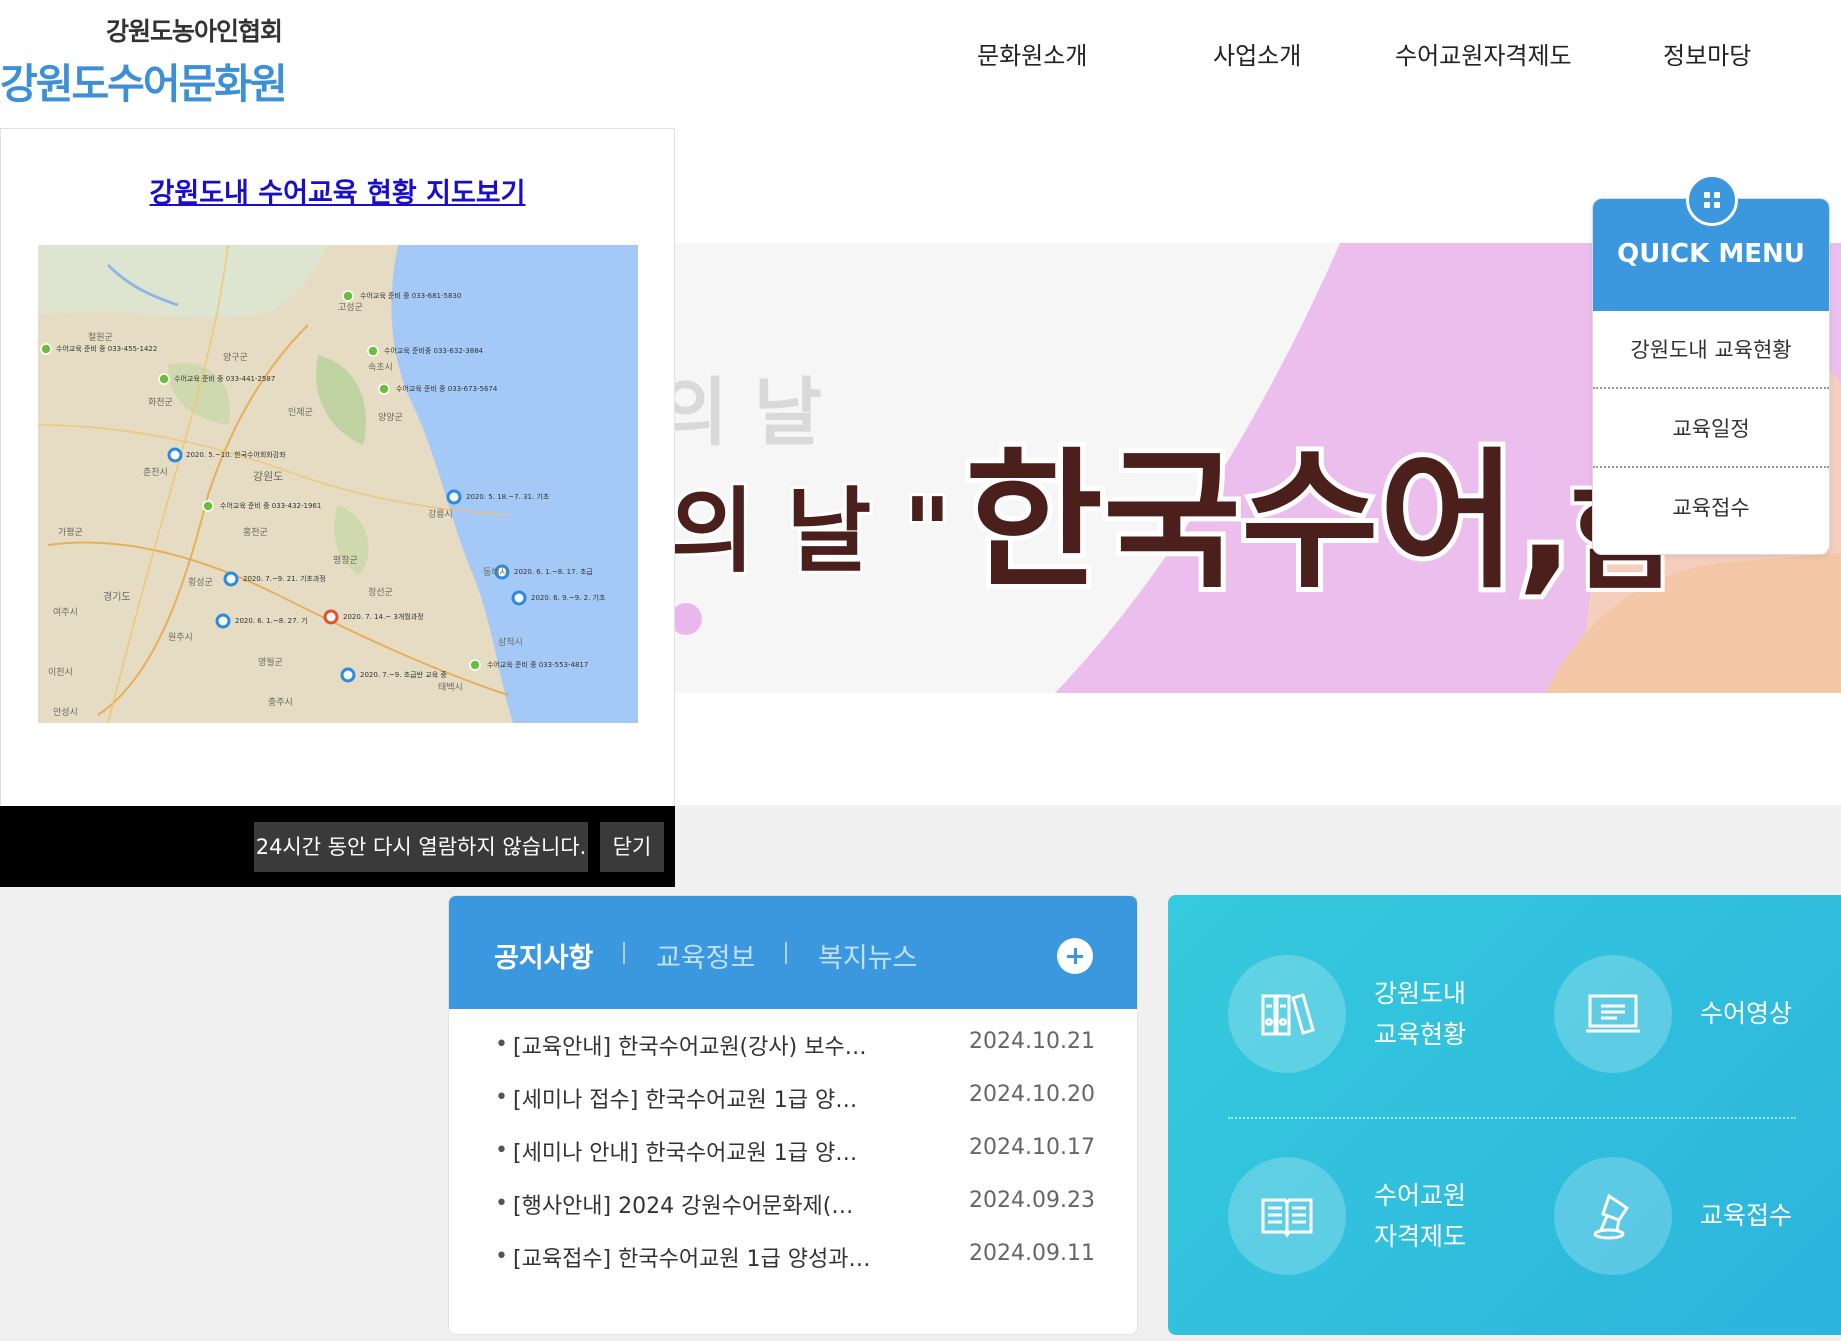  I want to click on quick-link-line2: 교육현황, so click(1420, 1034).